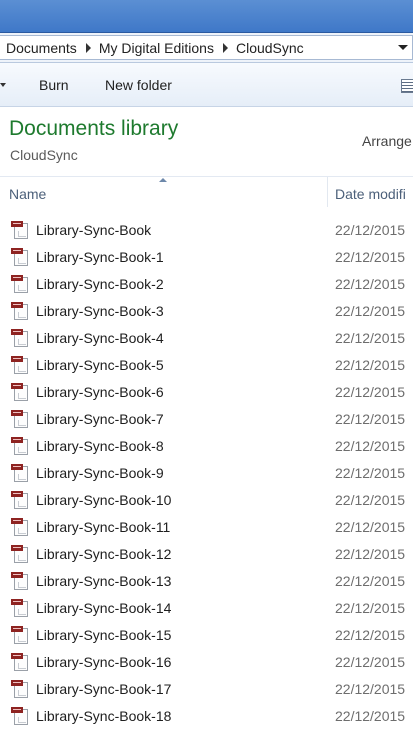 The image size is (413, 736). Describe the element at coordinates (206, 192) in the screenshot. I see `column-headers: Name Date modifi` at that location.